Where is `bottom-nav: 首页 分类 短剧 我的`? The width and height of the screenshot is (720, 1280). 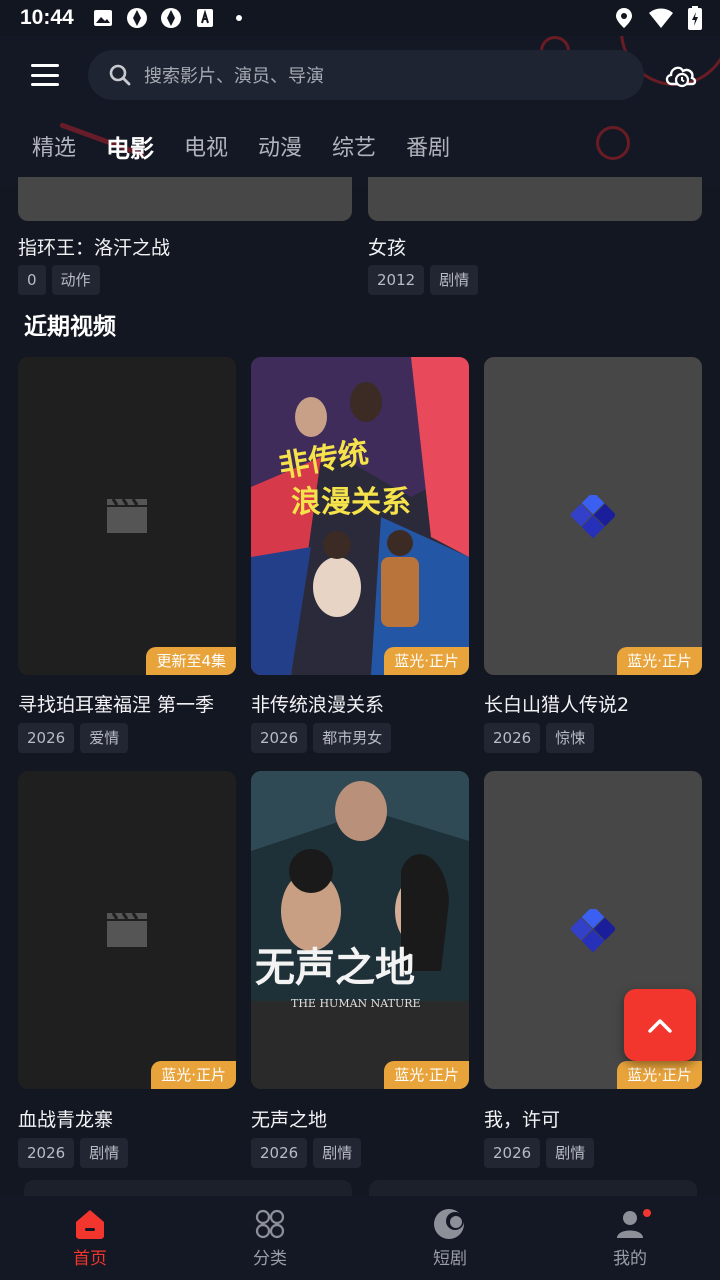
bottom-nav: 首页 分类 短剧 我的 is located at coordinates (360, 1238).